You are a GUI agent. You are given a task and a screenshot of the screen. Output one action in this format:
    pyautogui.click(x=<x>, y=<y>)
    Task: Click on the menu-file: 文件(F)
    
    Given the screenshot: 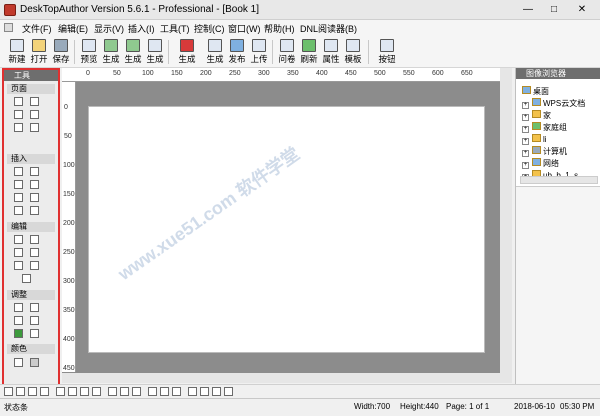 What is the action you would take?
    pyautogui.click(x=37, y=28)
    